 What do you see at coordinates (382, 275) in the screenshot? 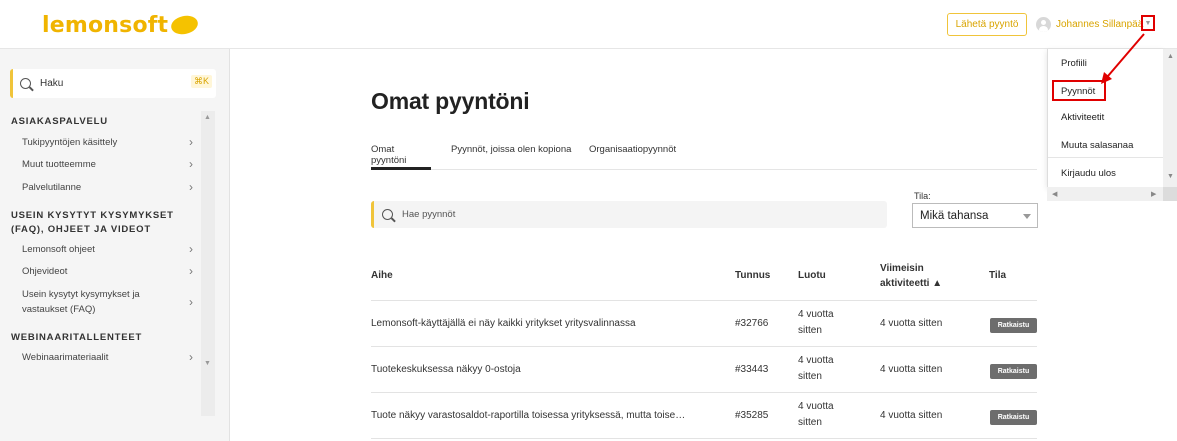
I see `column-header-subject: Aihe` at bounding box center [382, 275].